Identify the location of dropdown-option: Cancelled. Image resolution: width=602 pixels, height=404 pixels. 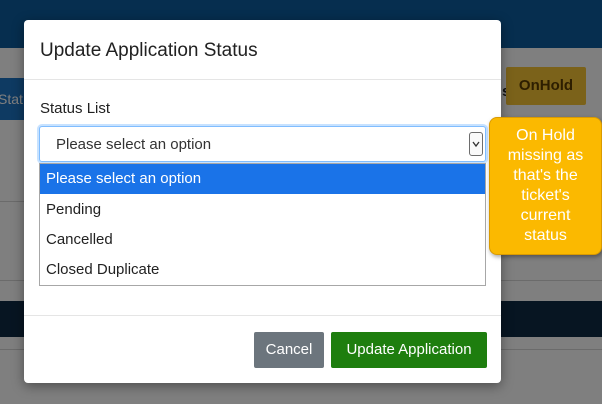
(262, 240).